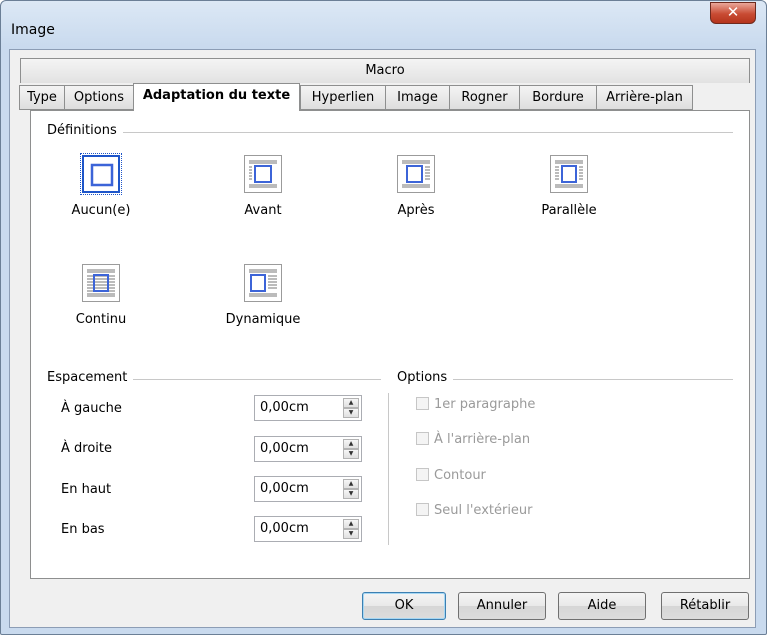 The image size is (767, 635). I want to click on tab-rogner: Rogner, so click(484, 97).